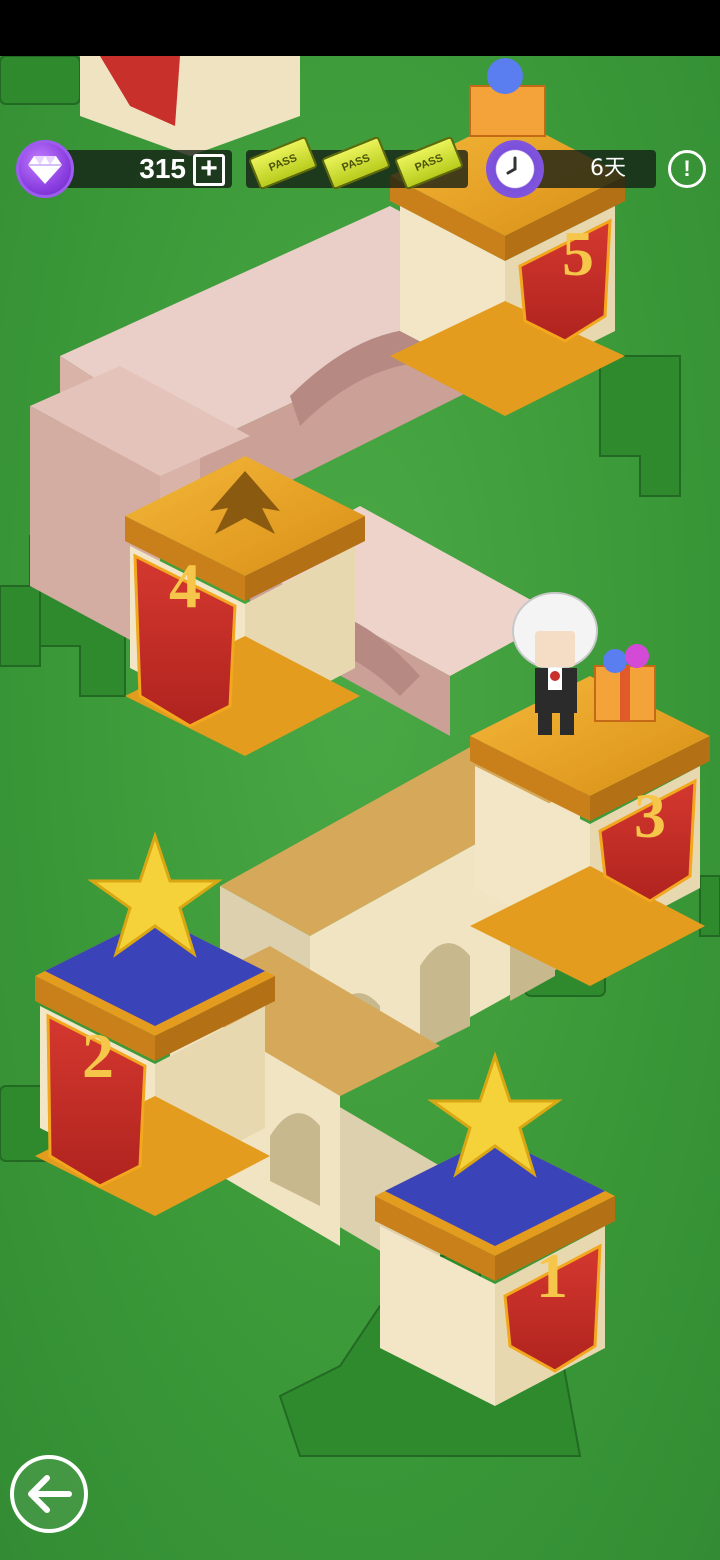 The width and height of the screenshot is (720, 1560). What do you see at coordinates (552, 1276) in the screenshot?
I see `level-1-number: 1` at bounding box center [552, 1276].